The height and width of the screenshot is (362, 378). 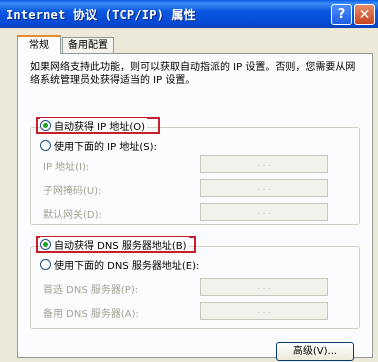 I want to click on radio-auto-dns-indicator, so click(x=45, y=244).